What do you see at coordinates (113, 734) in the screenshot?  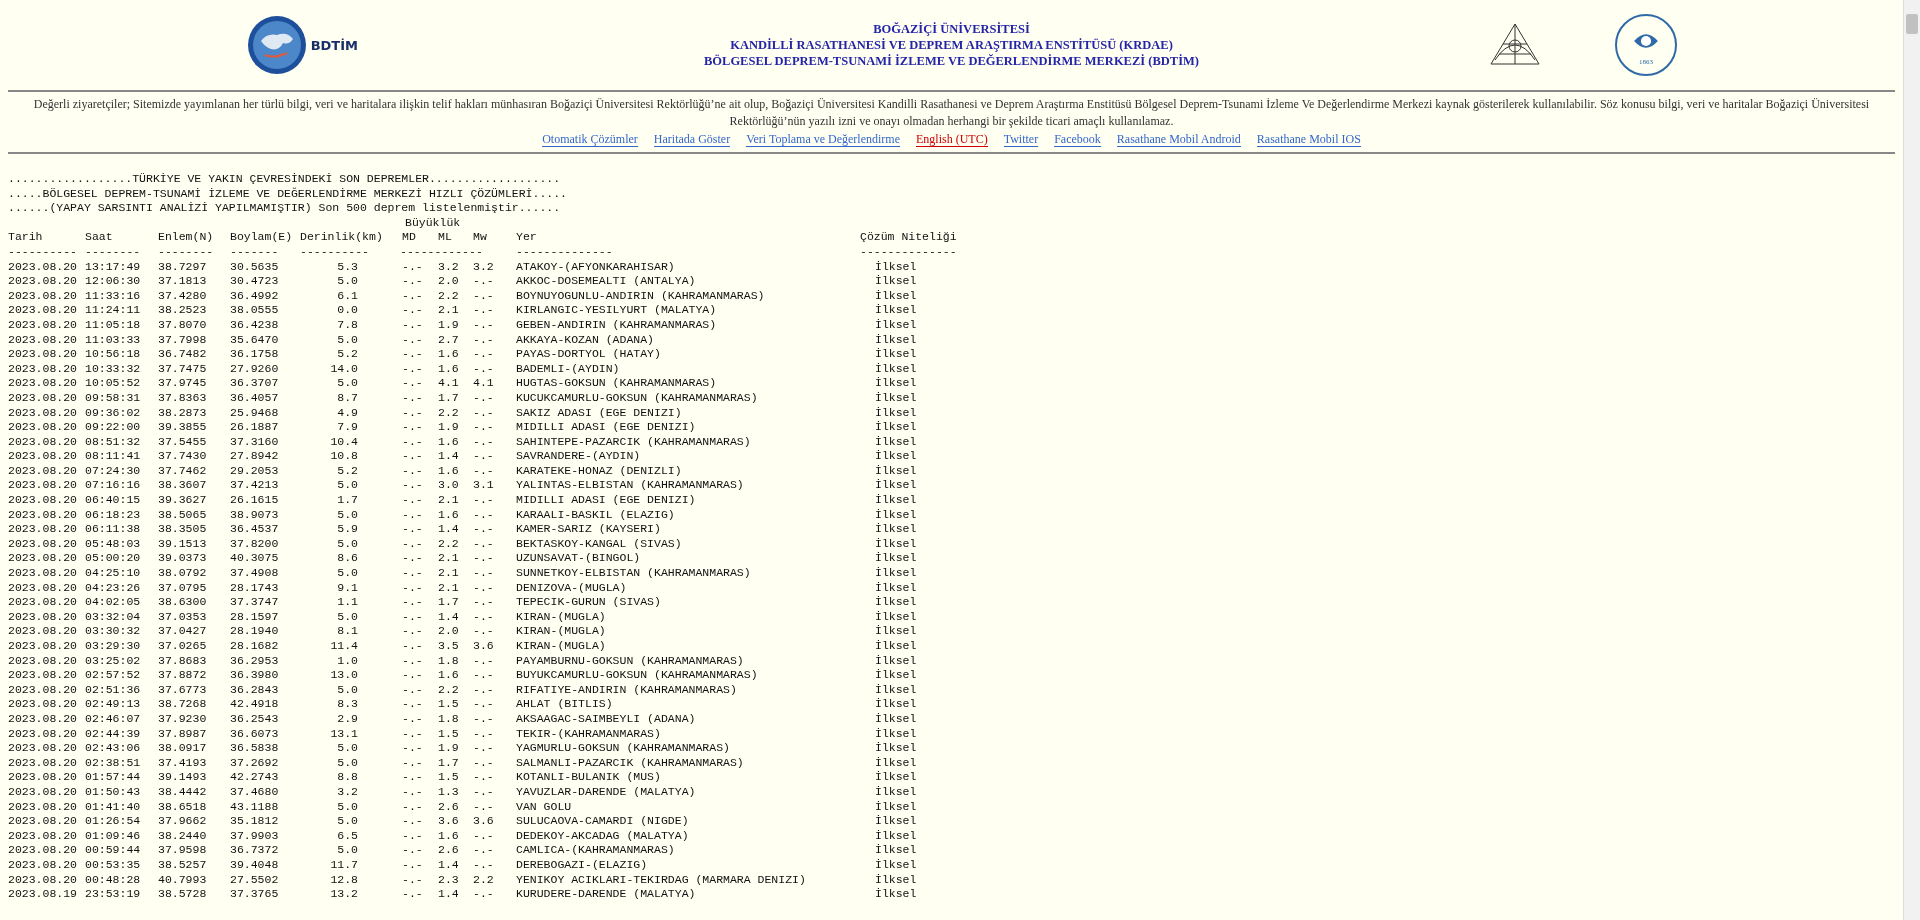 I see `table-cell-text: 02:44:39` at bounding box center [113, 734].